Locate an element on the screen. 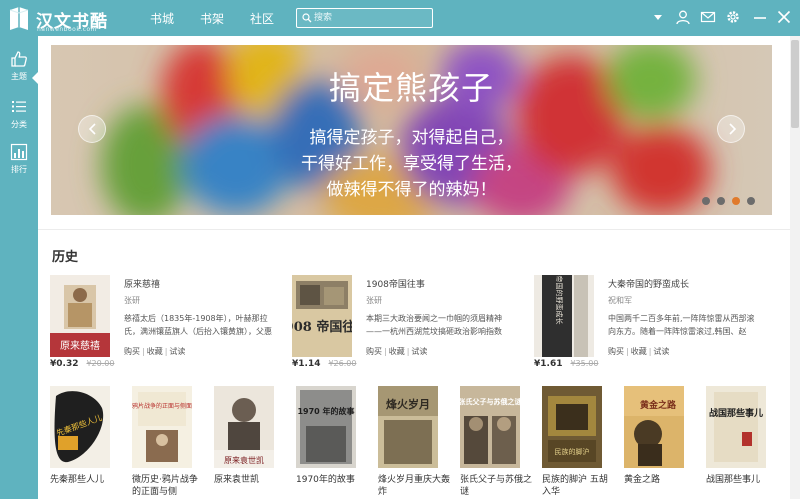  cover-text: 原来袁世凯 is located at coordinates (244, 460).